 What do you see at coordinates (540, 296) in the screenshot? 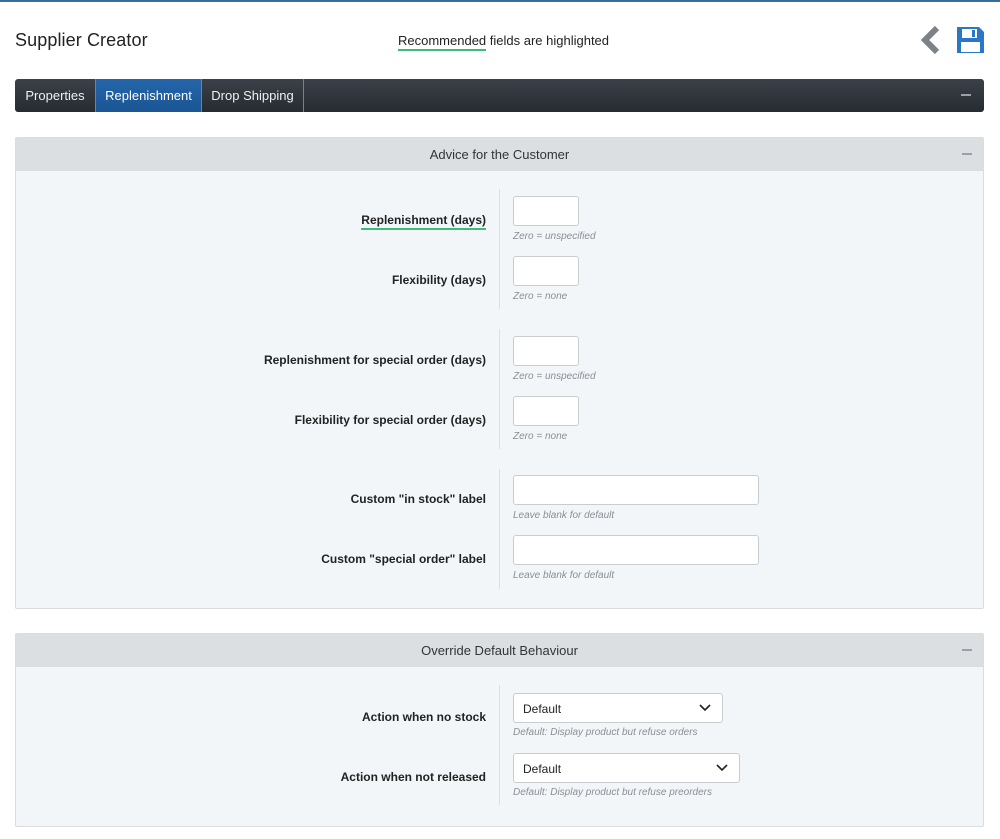
I see `flexibility-days-hint: Zero = none` at bounding box center [540, 296].